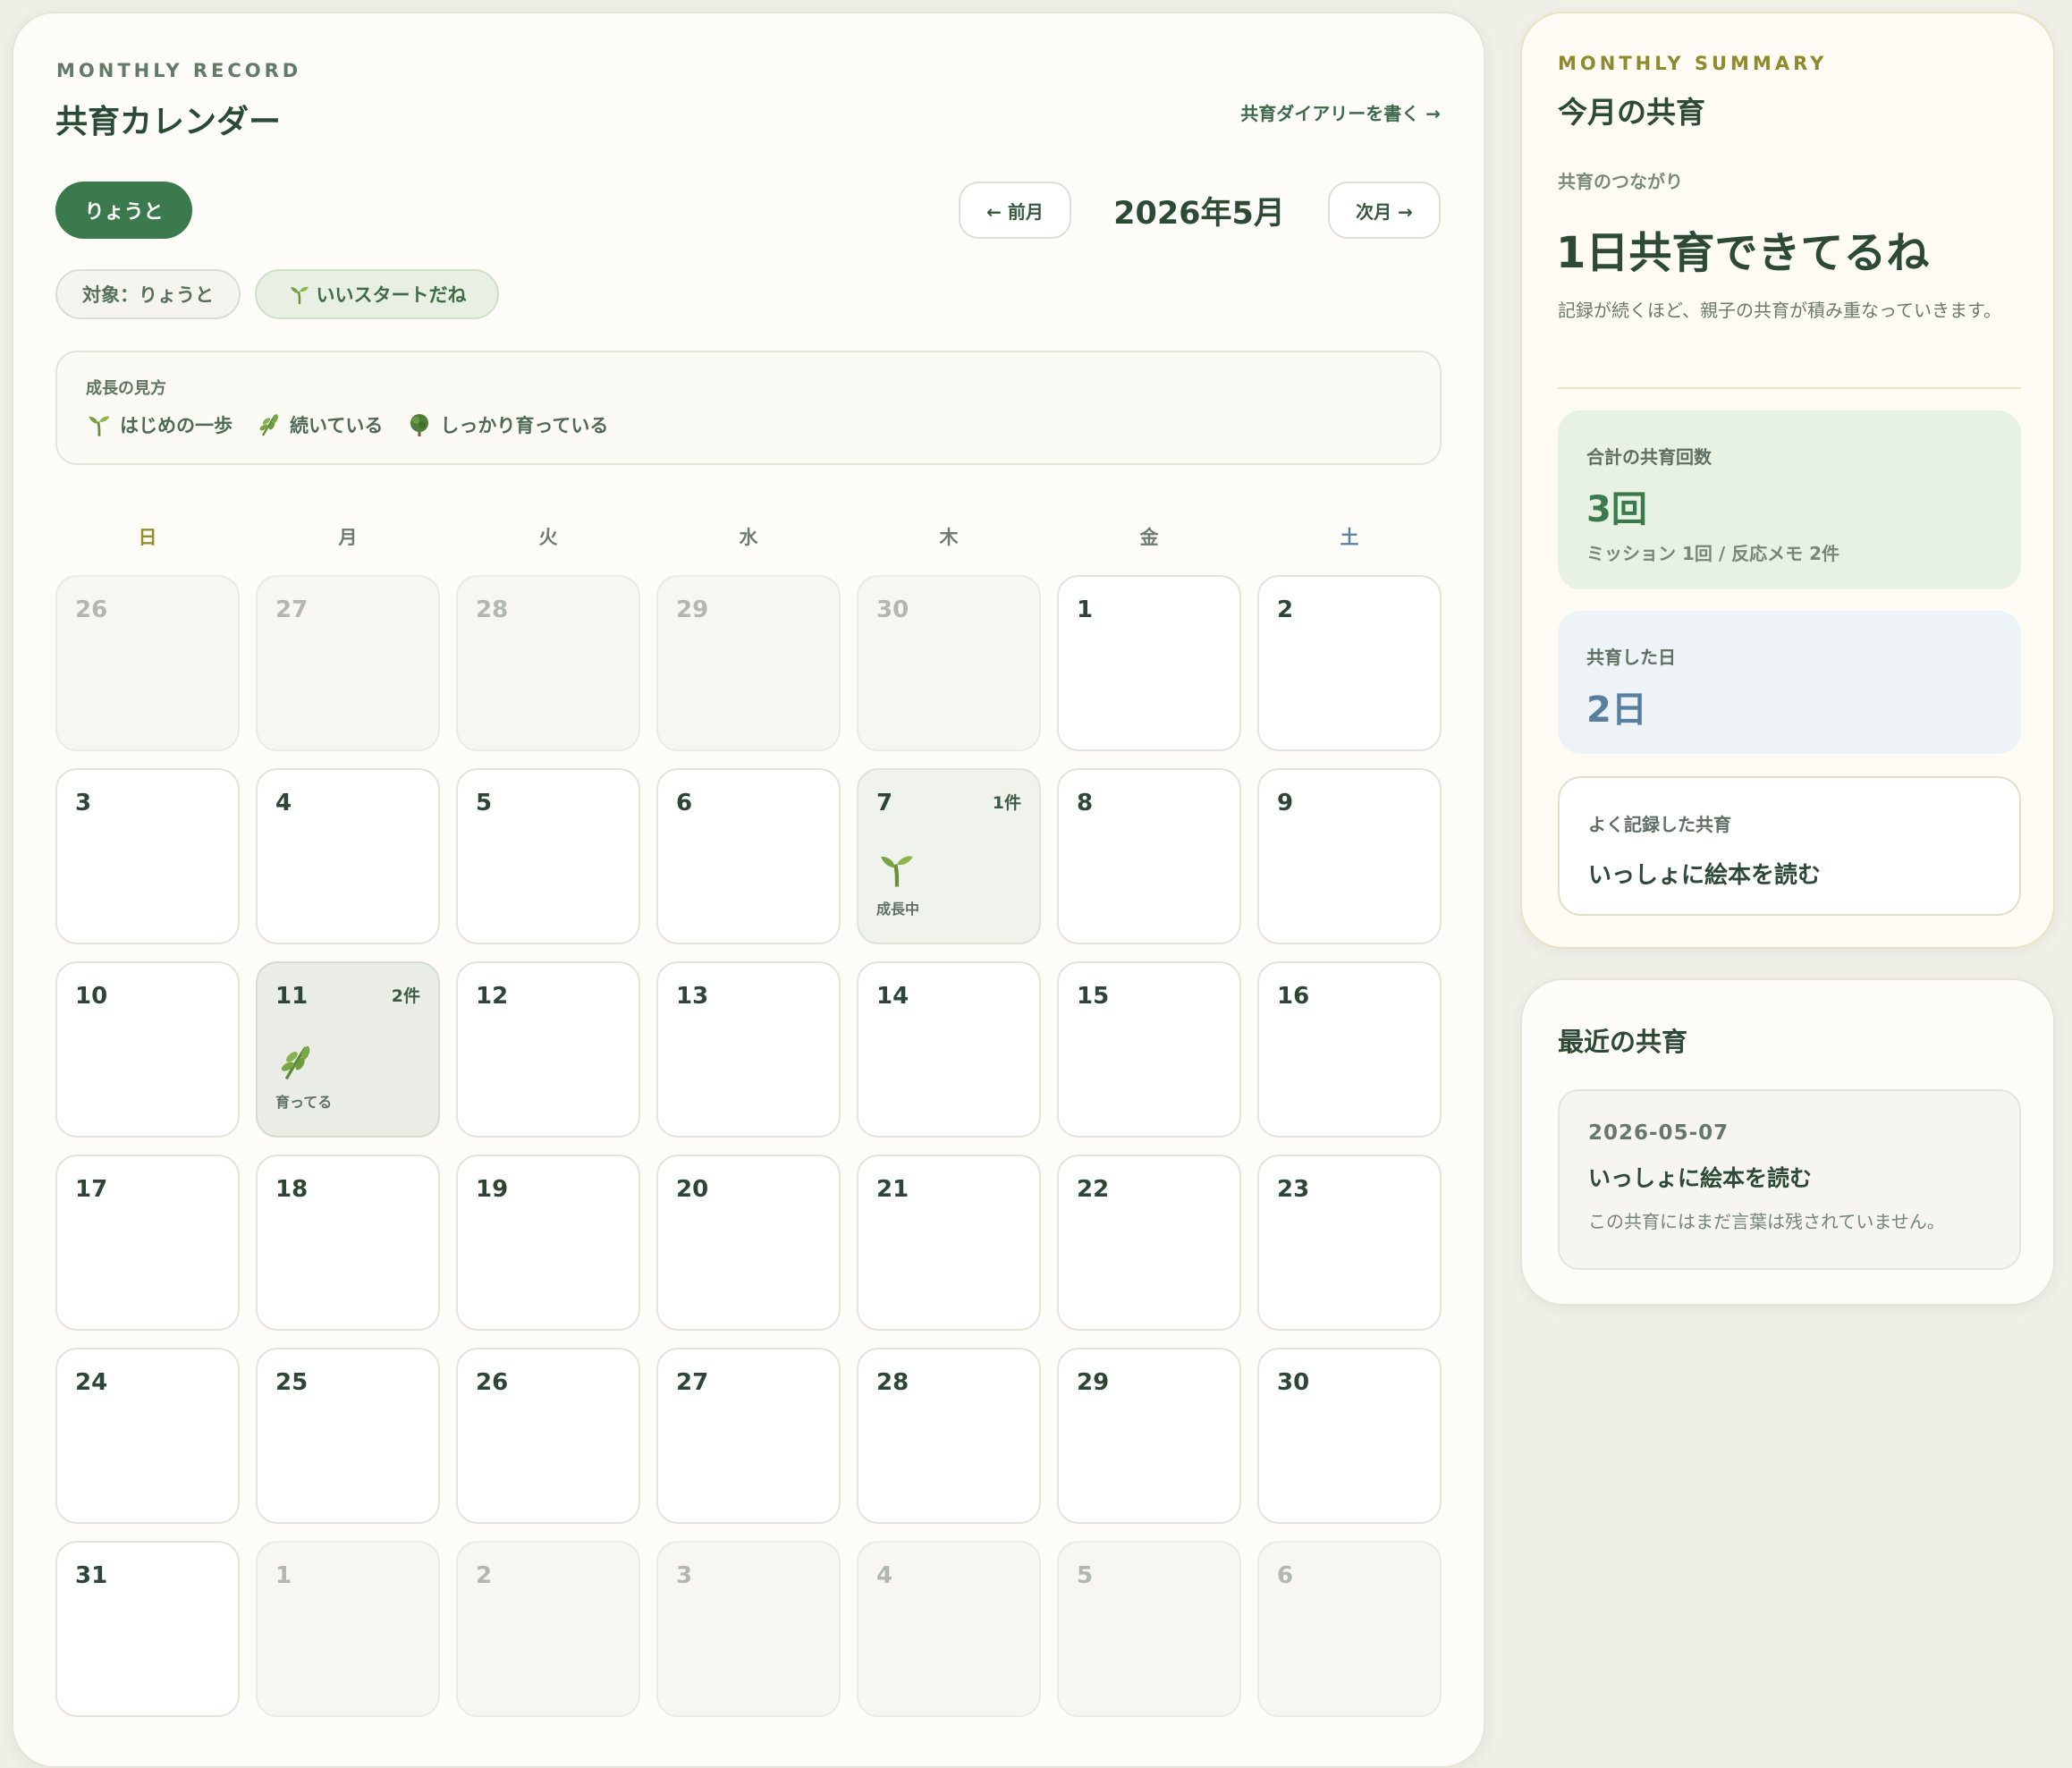 The image size is (2072, 1768). I want to click on day-number: 12, so click(492, 997).